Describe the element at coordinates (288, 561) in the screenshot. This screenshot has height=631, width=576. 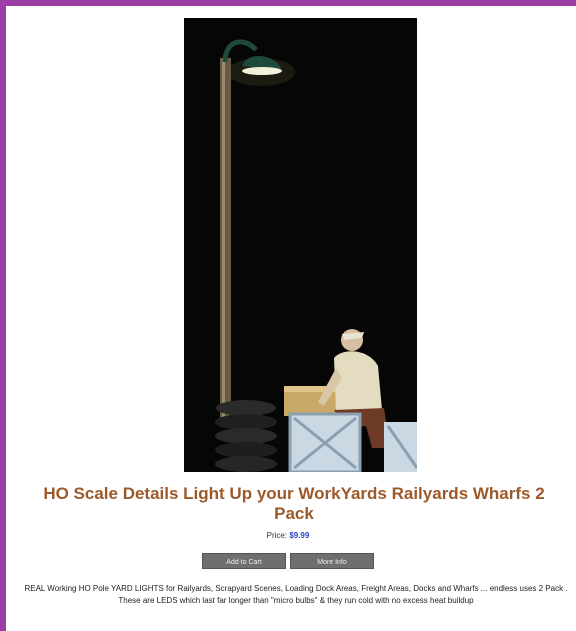
I see `action-buttons: Add to Cart More Info` at that location.